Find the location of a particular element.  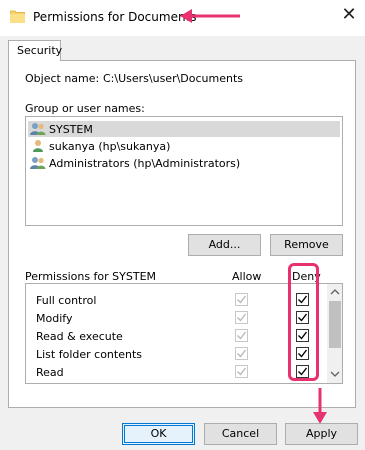

list-item-label: Administrators (hp\Administrators) is located at coordinates (145, 163).